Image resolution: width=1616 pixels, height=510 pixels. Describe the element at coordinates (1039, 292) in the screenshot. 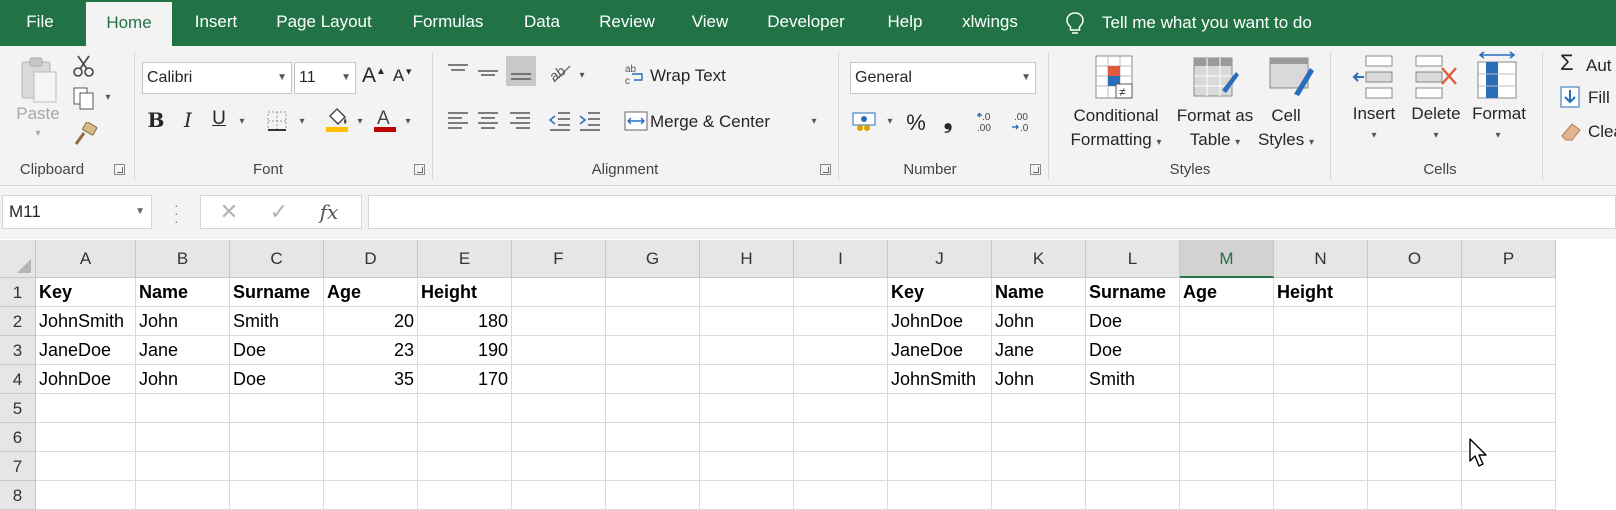

I see `cell-k1: Name` at that location.